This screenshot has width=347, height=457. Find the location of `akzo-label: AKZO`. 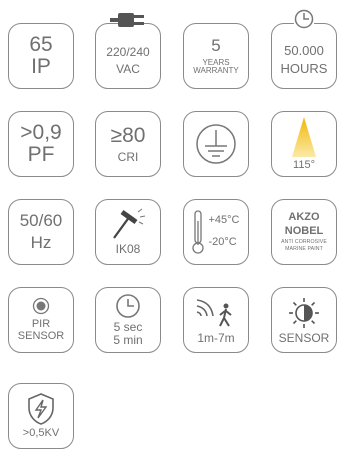

akzo-label: AKZO is located at coordinates (304, 217).